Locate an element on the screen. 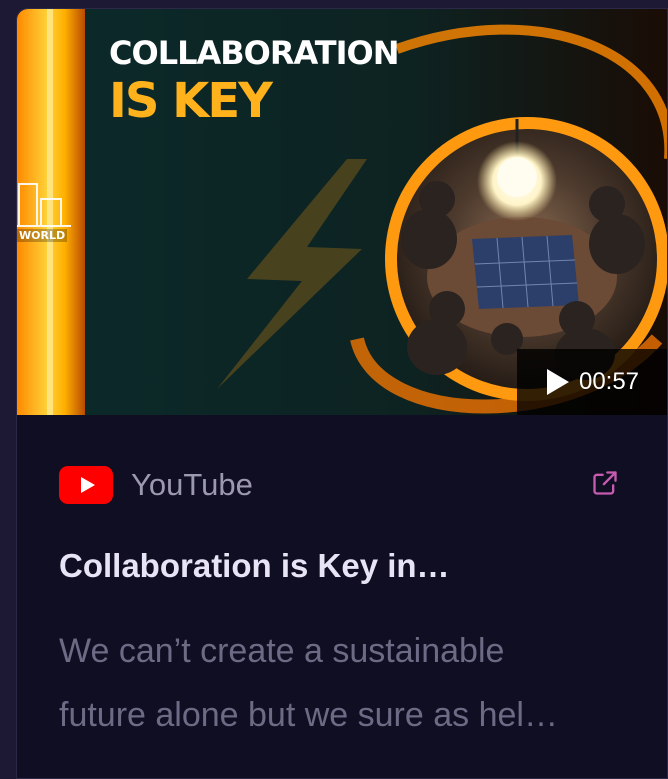 The width and height of the screenshot is (668, 779). play-icon is located at coordinates (557, 382).